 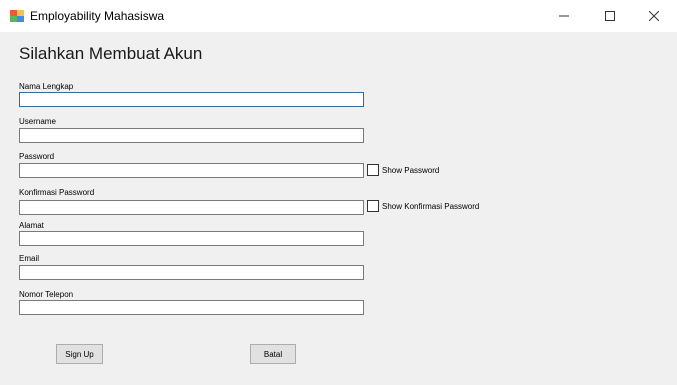 What do you see at coordinates (191, 272) in the screenshot?
I see `email-input` at bounding box center [191, 272].